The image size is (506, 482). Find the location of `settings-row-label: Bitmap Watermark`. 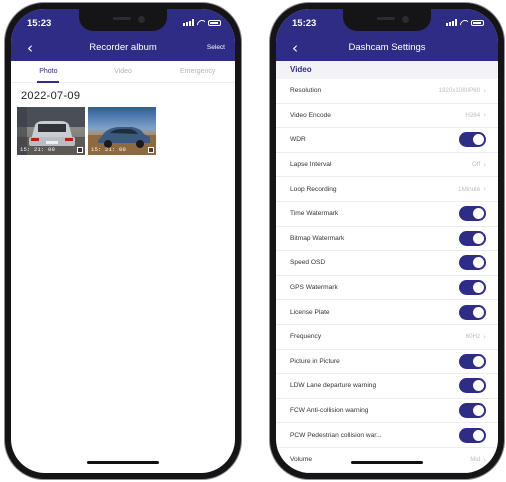

settings-row-label: Bitmap Watermark is located at coordinates (317, 238).